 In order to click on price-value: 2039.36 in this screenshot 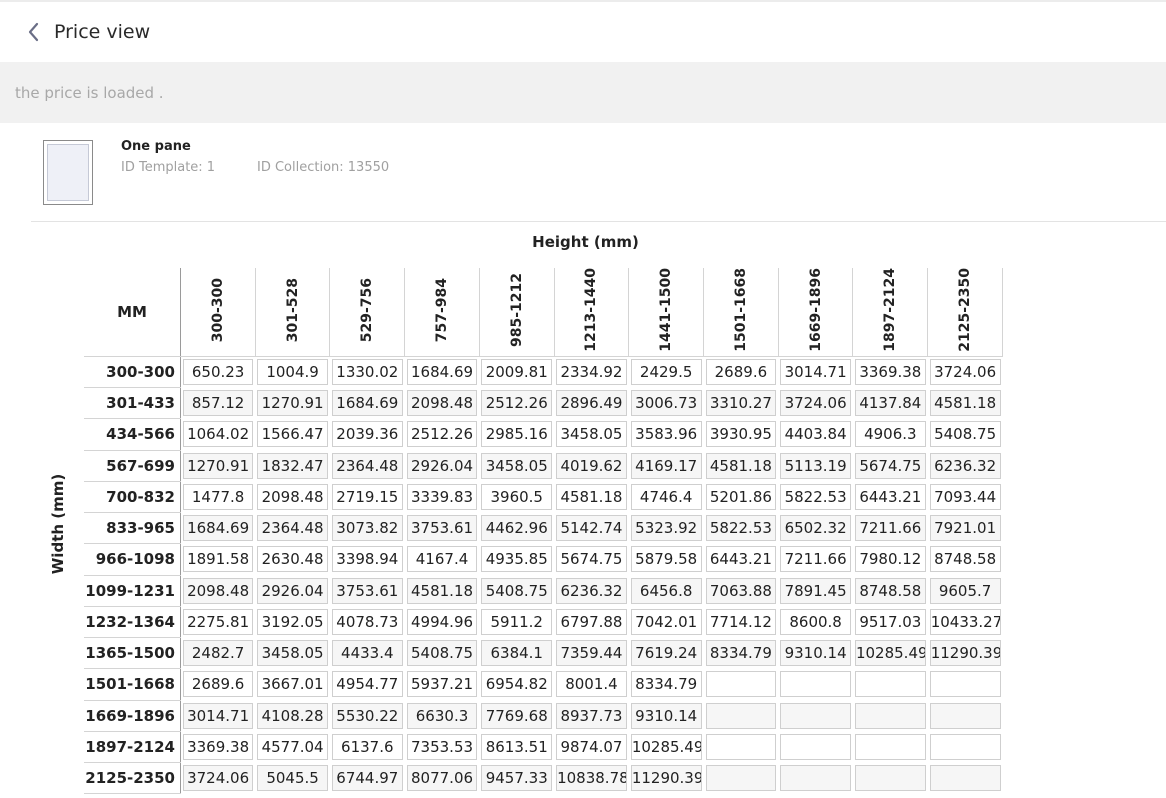, I will do `click(367, 434)`.